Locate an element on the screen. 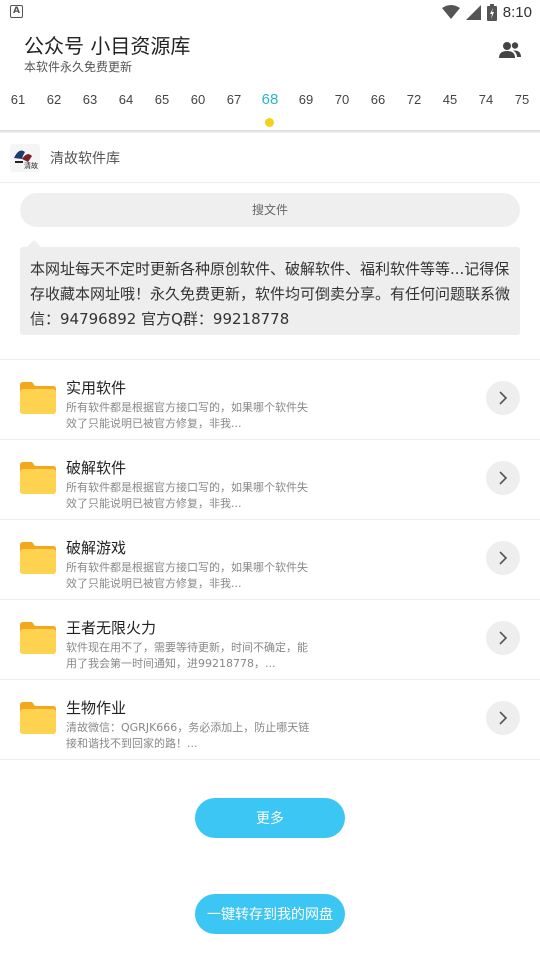 This screenshot has width=540, height=960. people-button is located at coordinates (512, 52).